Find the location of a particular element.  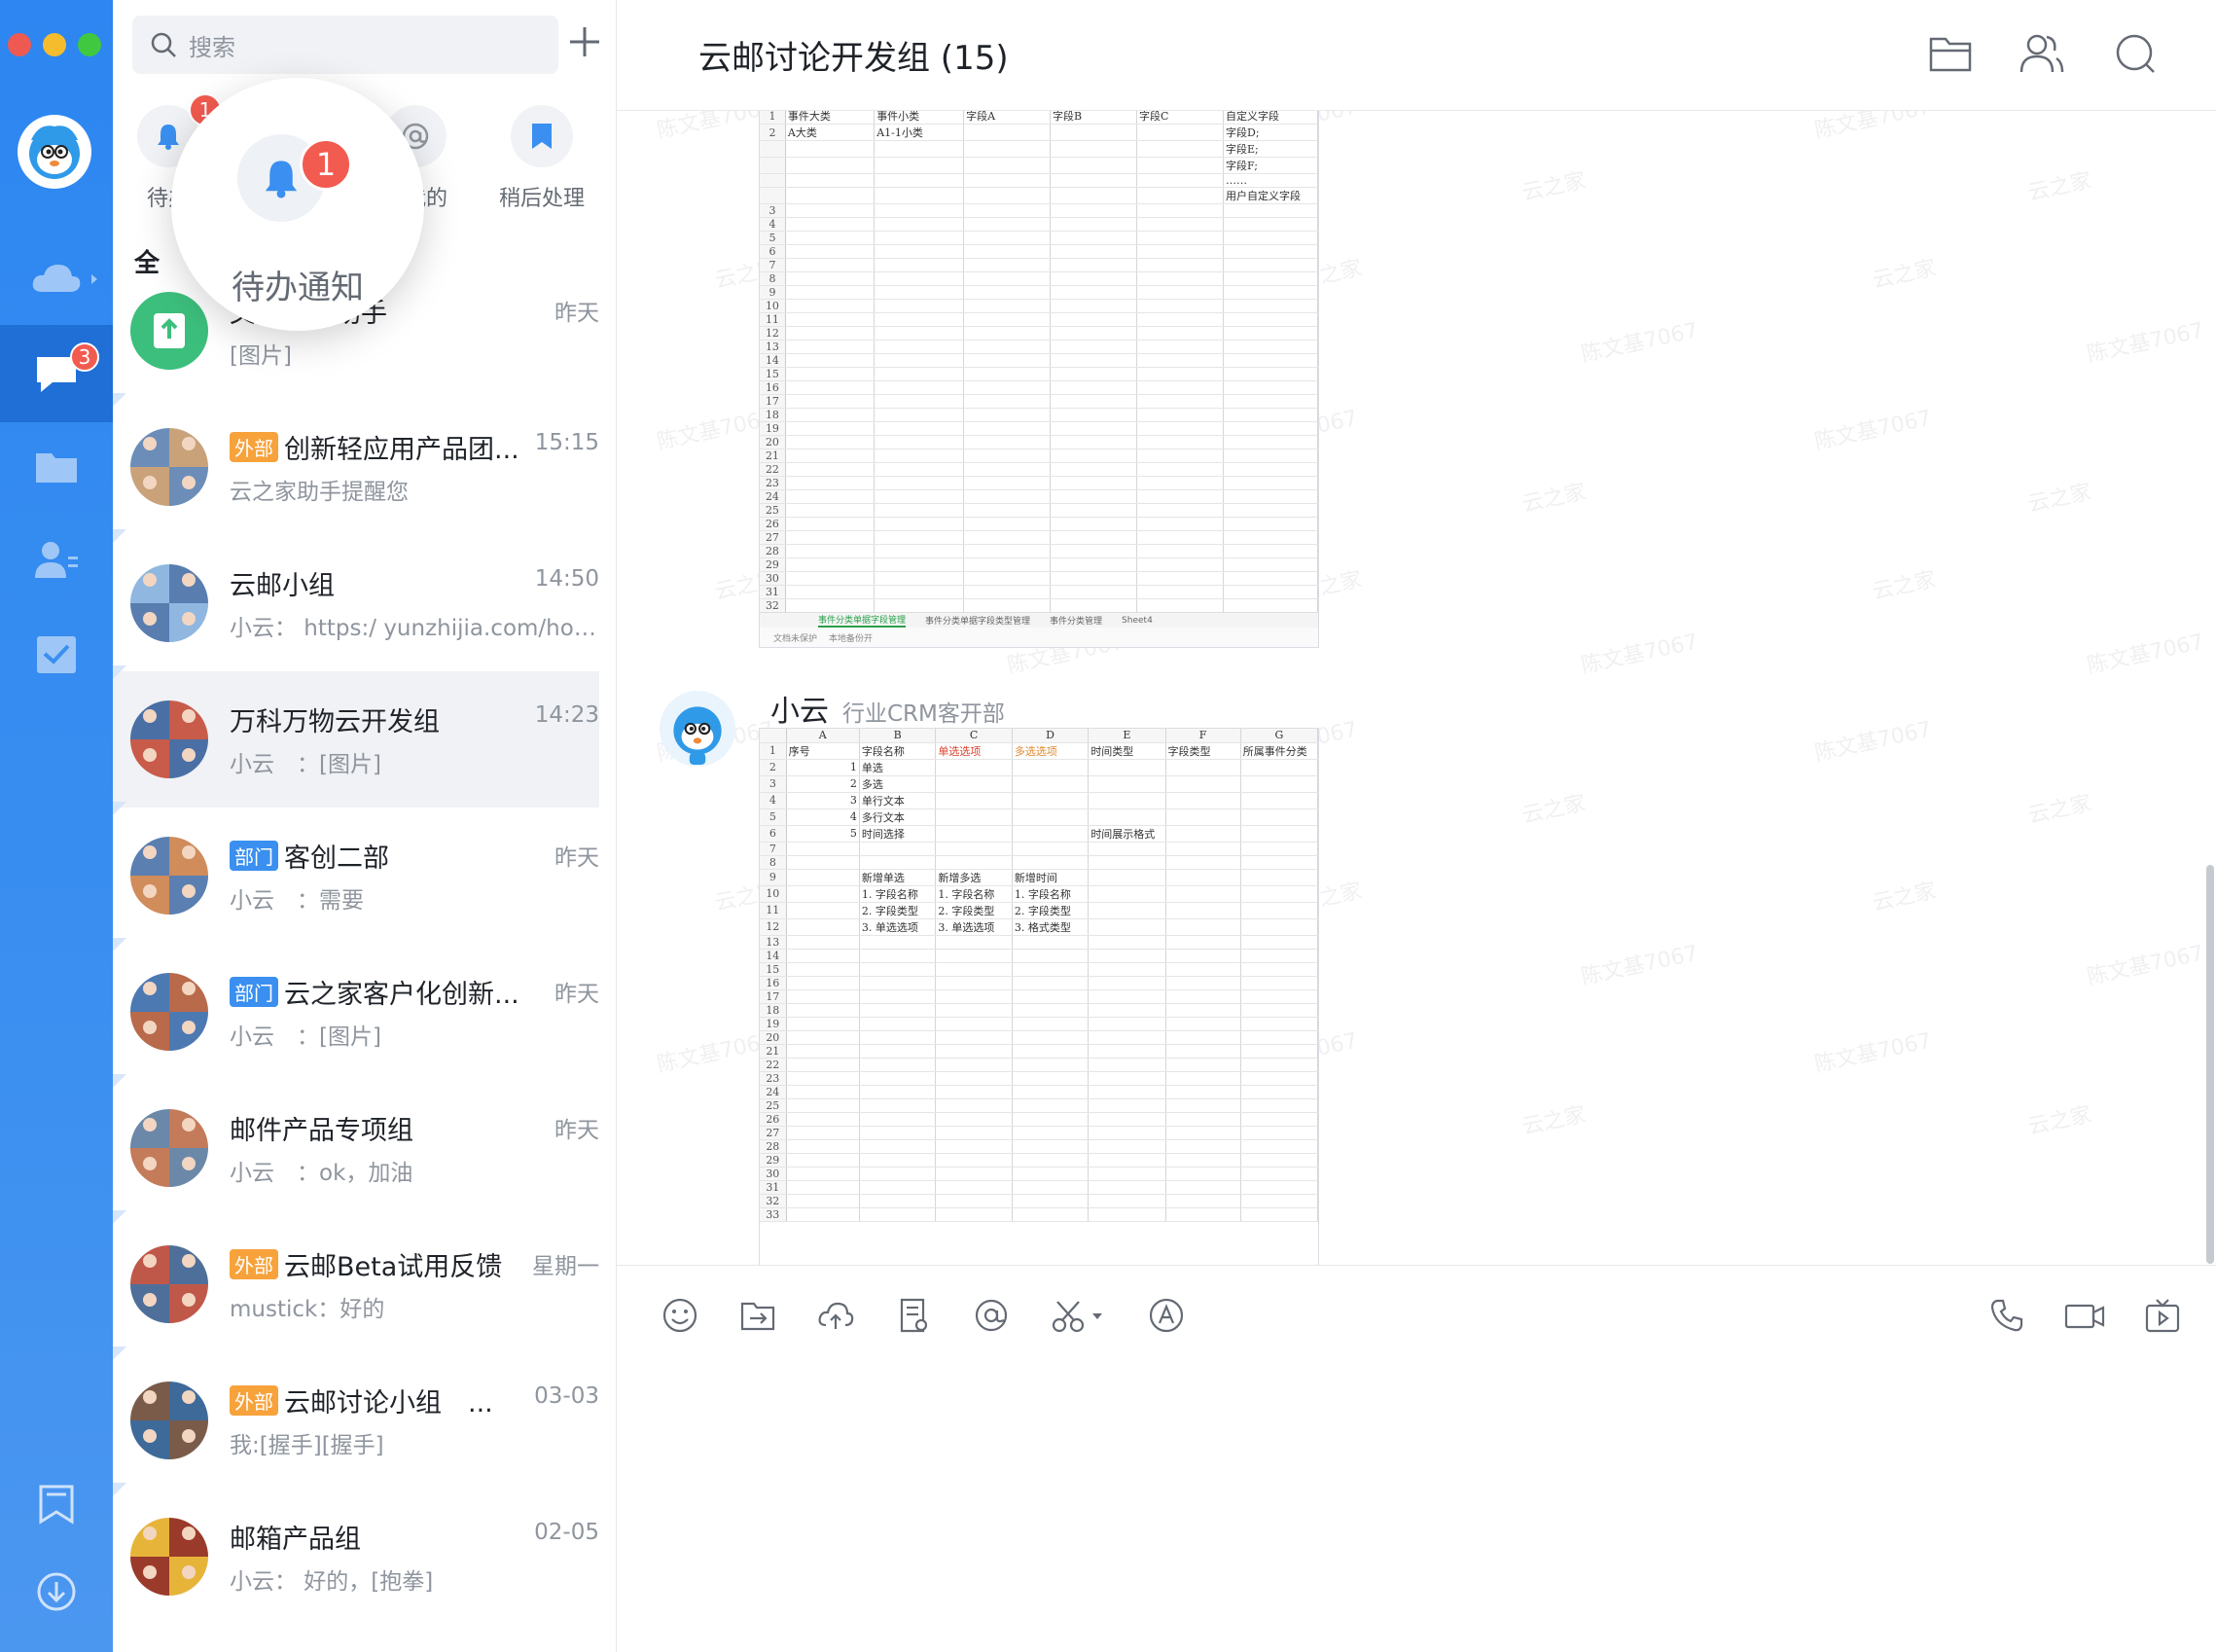

chat-search-button is located at coordinates (2135, 53).